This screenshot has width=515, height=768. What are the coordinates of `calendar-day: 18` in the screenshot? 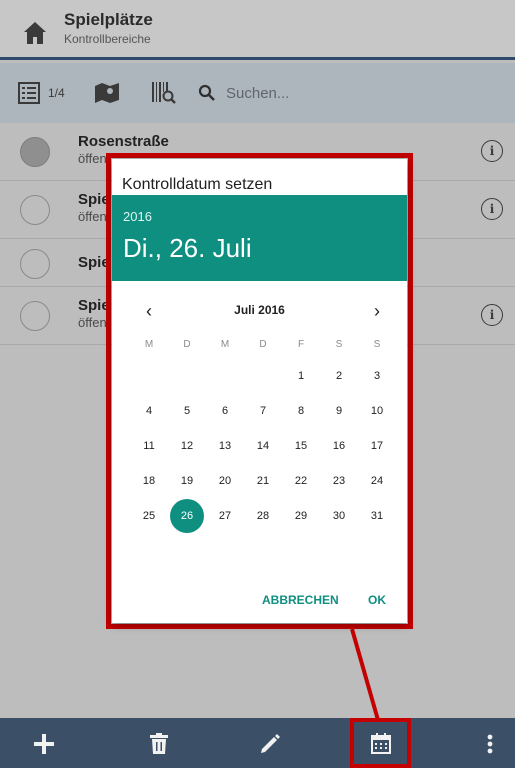 It's located at (149, 481).